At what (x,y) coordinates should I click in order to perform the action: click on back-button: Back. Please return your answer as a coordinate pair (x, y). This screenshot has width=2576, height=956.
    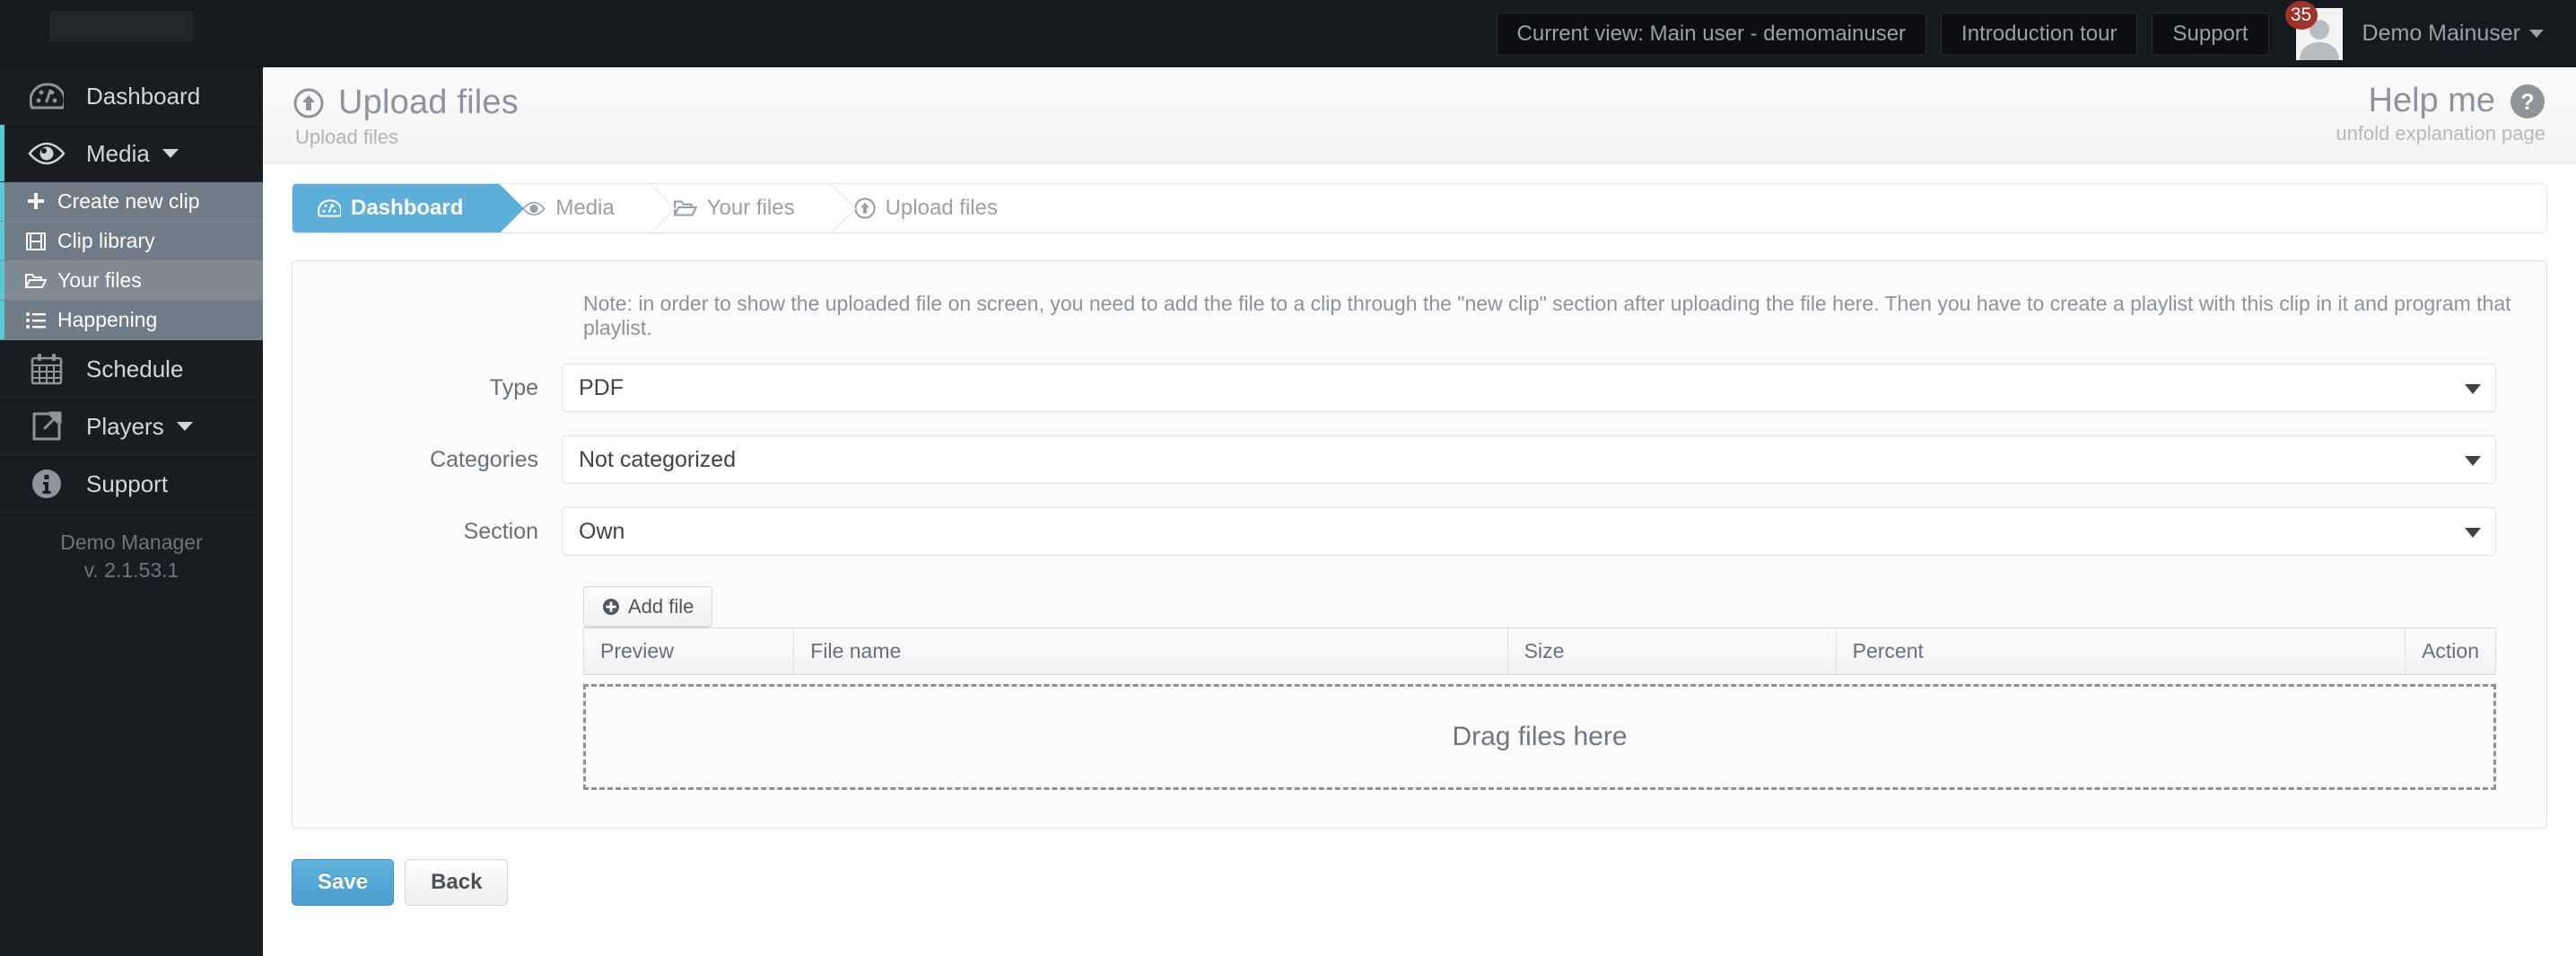
    Looking at the image, I should click on (457, 882).